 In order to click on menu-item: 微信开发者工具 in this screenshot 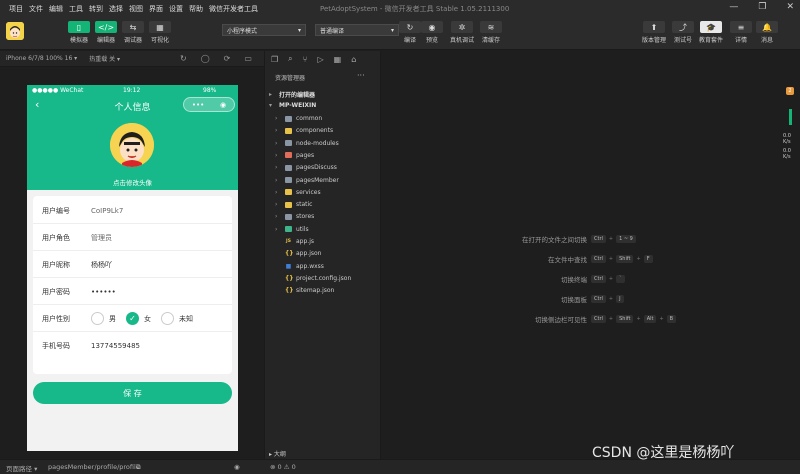, I will do `click(233, 9)`.